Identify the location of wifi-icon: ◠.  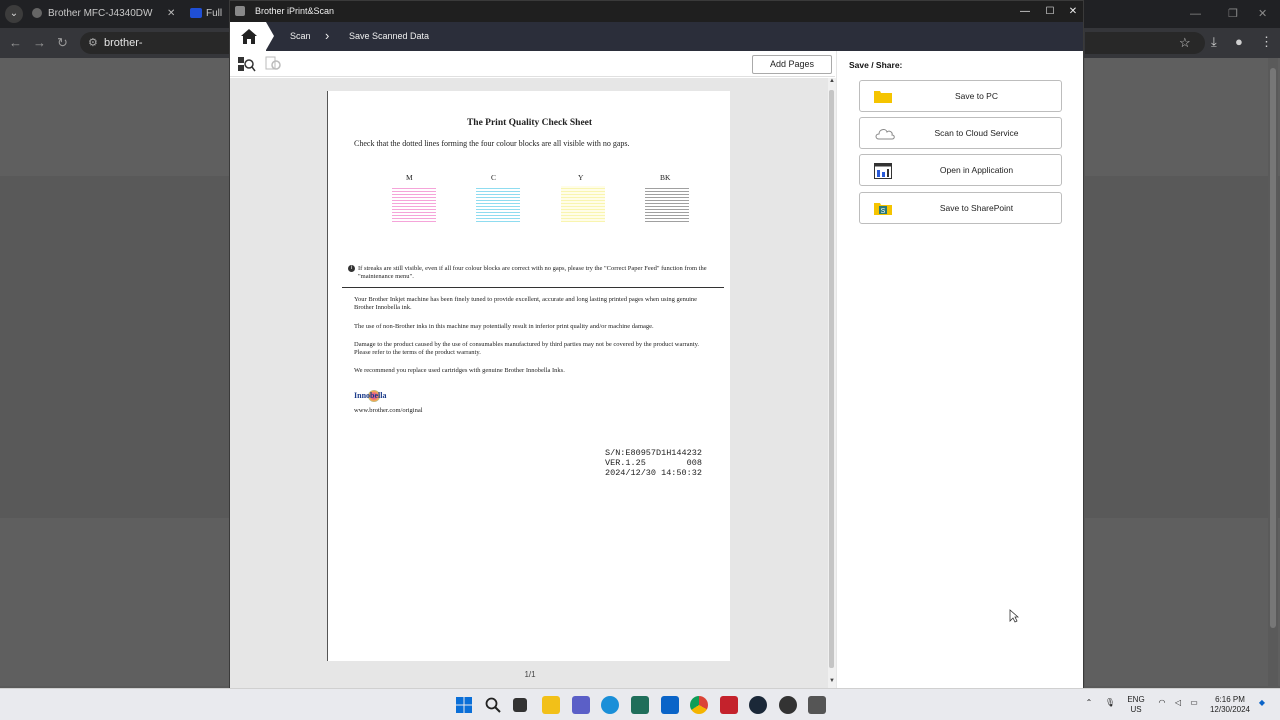
(1162, 709).